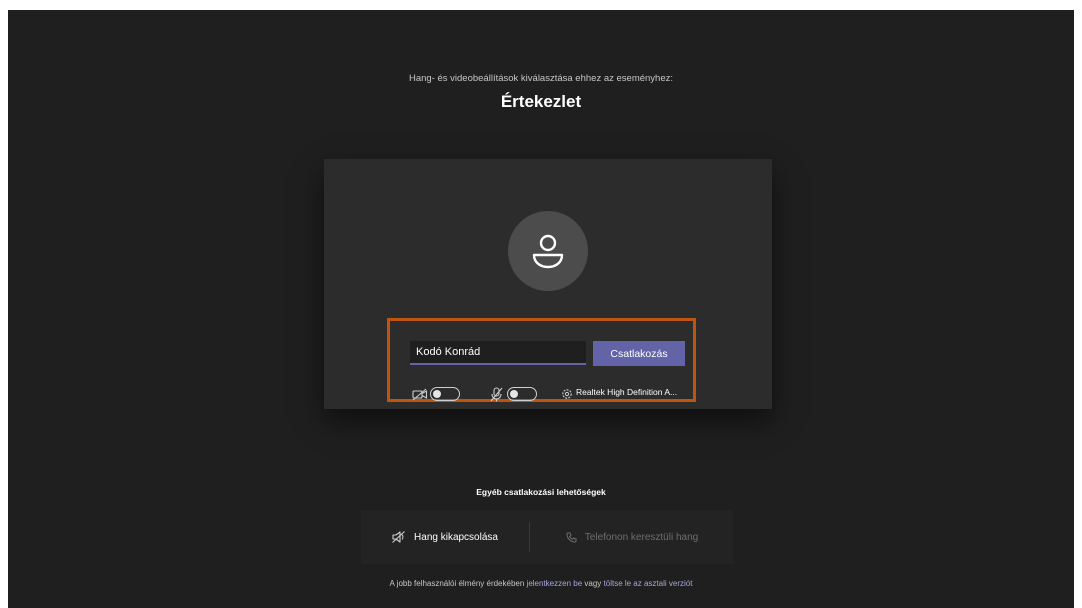 The image size is (1082, 608). I want to click on sign-in-link: jelentkezzen be, so click(555, 583).